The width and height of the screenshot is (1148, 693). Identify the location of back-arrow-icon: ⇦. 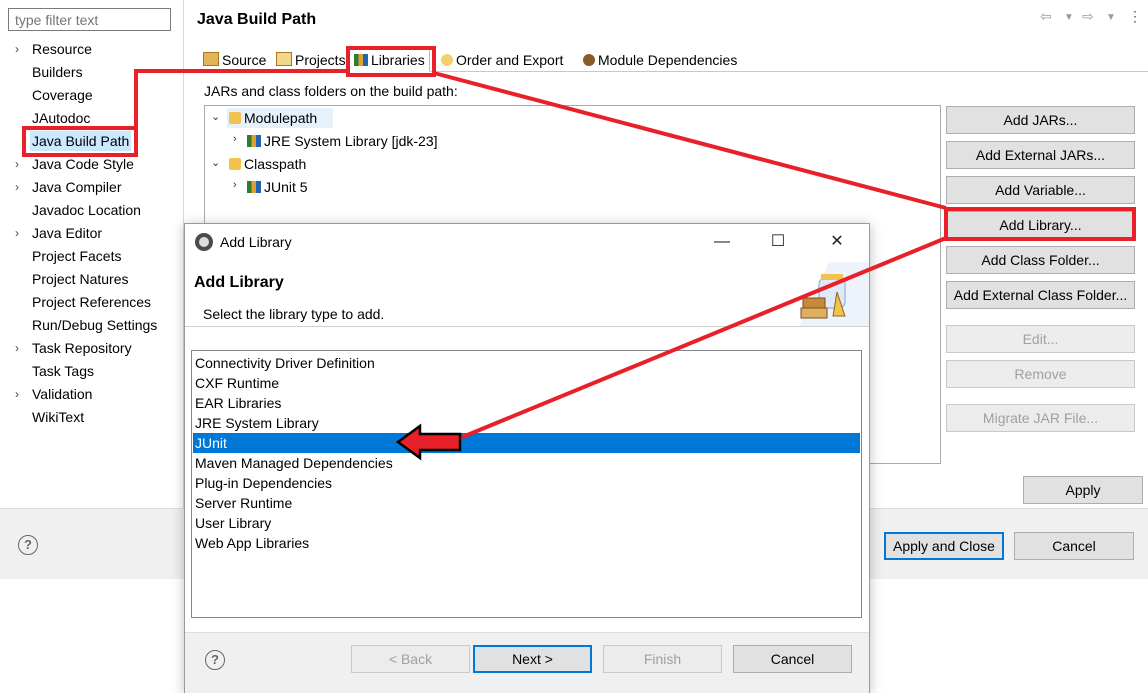
(1046, 16).